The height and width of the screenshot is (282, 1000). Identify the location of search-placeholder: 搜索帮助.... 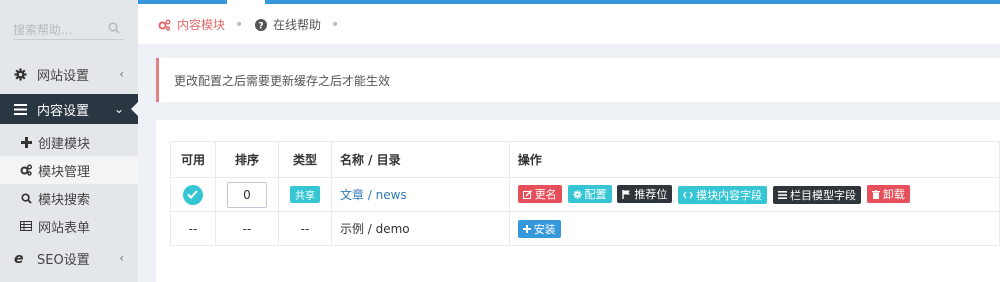
(43, 30).